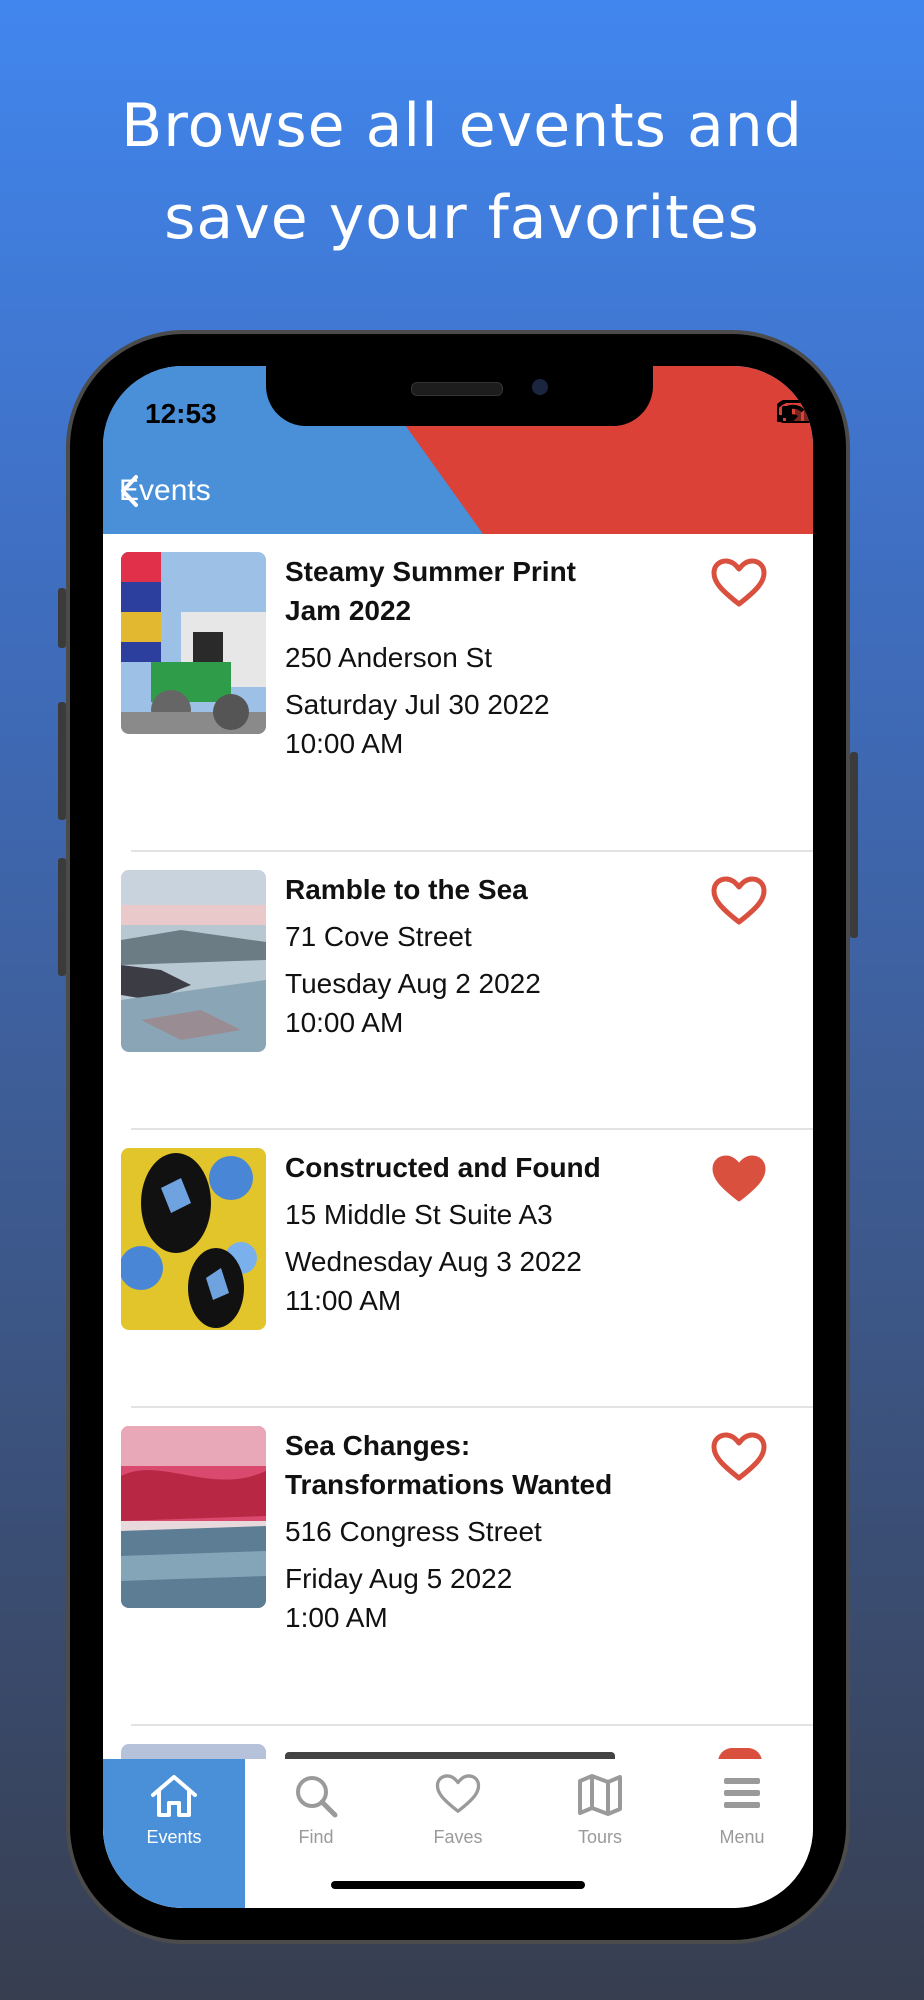  What do you see at coordinates (181, 413) in the screenshot?
I see `status-time: 12:53` at bounding box center [181, 413].